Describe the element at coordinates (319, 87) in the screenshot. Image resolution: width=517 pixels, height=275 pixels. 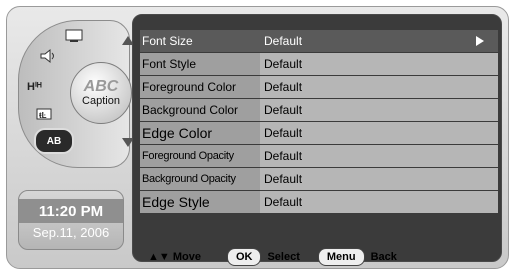
I see `menu-item-foreground-color: Foreground Color Default` at that location.